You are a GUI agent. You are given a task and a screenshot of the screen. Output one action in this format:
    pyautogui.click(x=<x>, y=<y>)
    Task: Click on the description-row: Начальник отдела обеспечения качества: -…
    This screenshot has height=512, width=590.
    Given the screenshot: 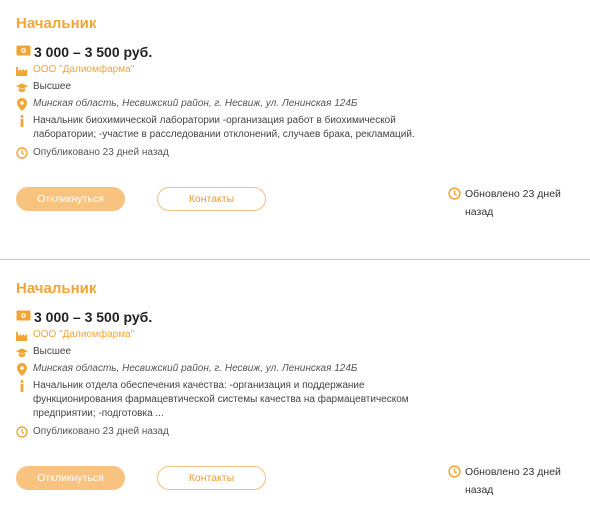 What is the action you would take?
    pyautogui.click(x=219, y=400)
    